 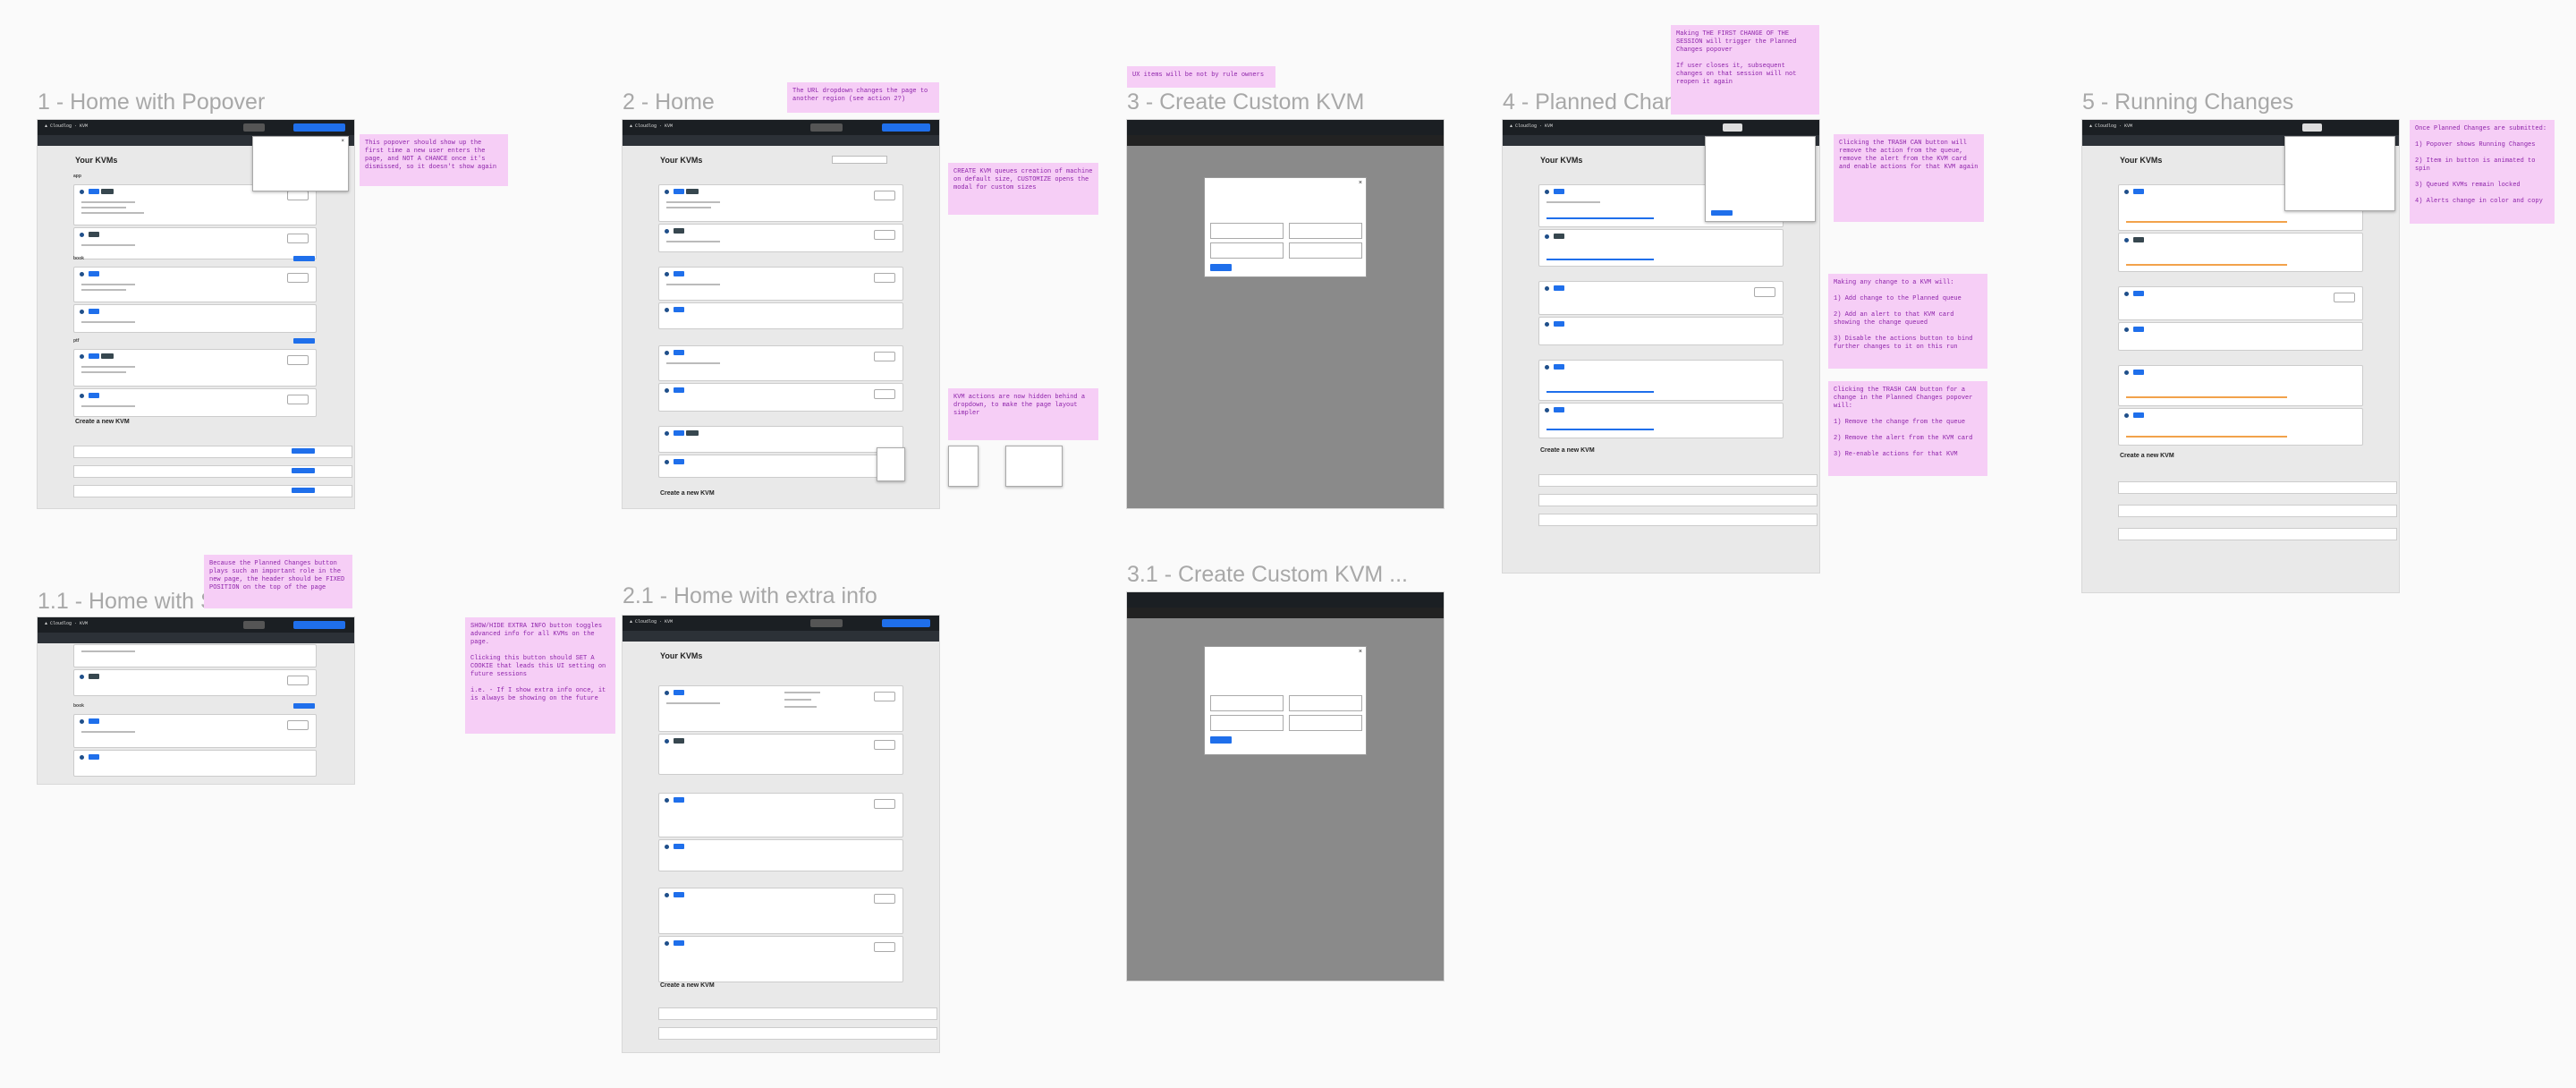 I want to click on actions-menu-variant, so click(x=963, y=466).